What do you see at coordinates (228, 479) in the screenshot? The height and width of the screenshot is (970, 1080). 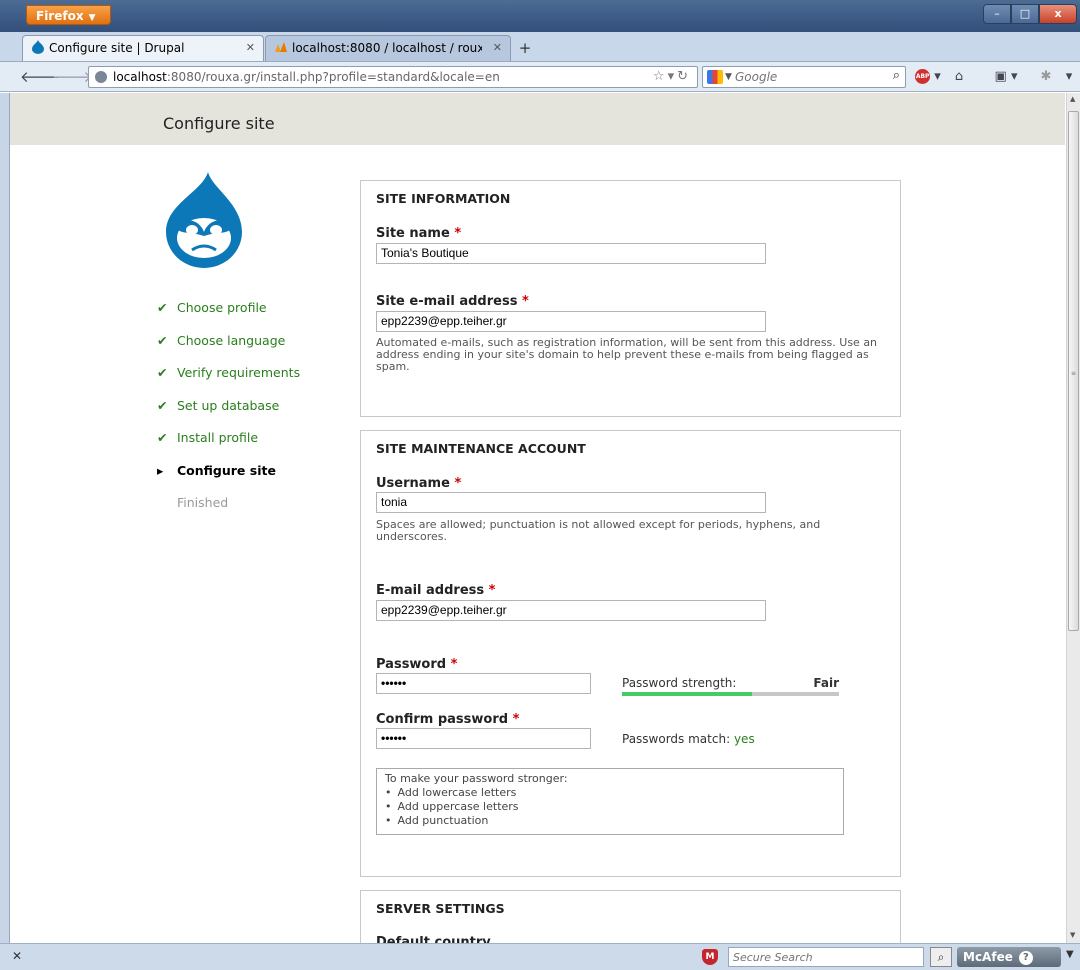 I see `step-item-current: ▸ Configure site` at bounding box center [228, 479].